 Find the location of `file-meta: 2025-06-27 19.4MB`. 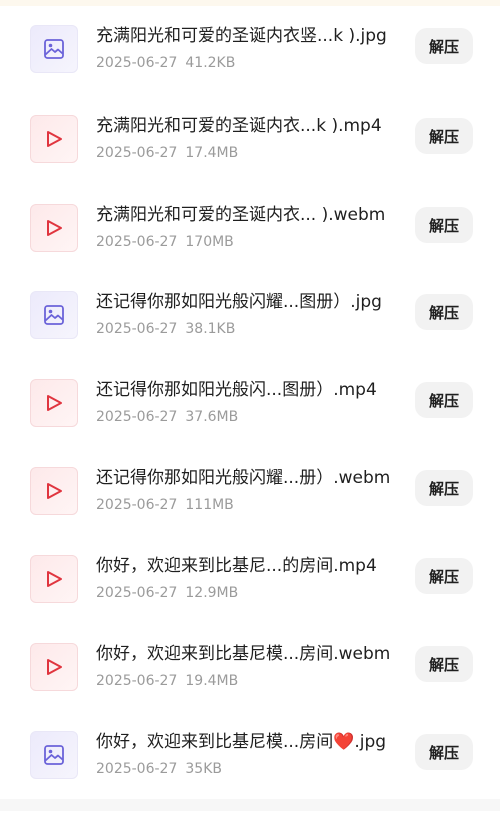

file-meta: 2025-06-27 19.4MB is located at coordinates (167, 681).